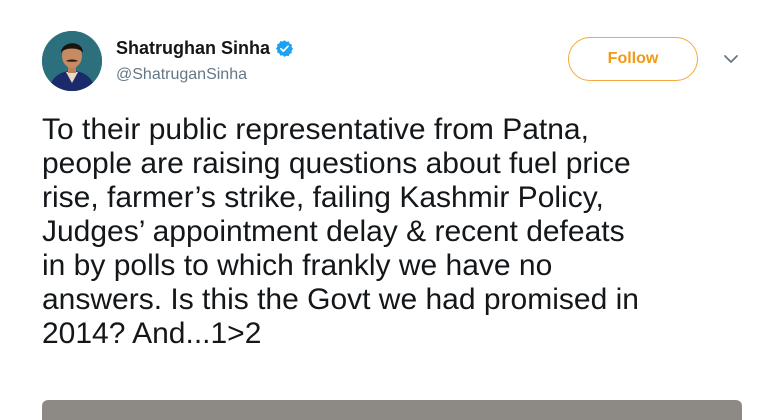  What do you see at coordinates (193, 48) in the screenshot?
I see `author-name: Shatrughan Sinha` at bounding box center [193, 48].